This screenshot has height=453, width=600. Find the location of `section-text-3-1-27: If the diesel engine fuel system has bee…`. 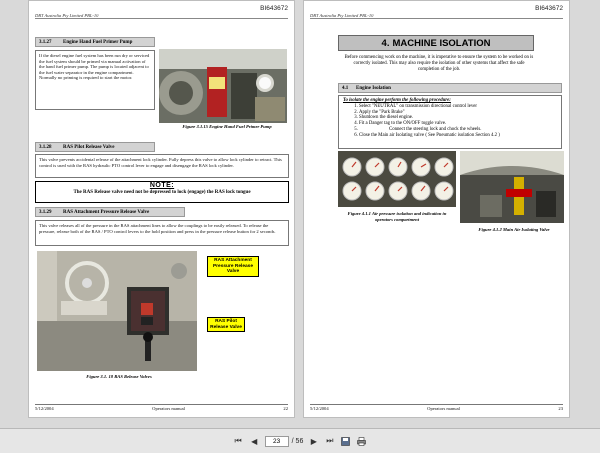

section-text-3-1-27: If the diesel engine fuel system has bee… is located at coordinates (95, 80).